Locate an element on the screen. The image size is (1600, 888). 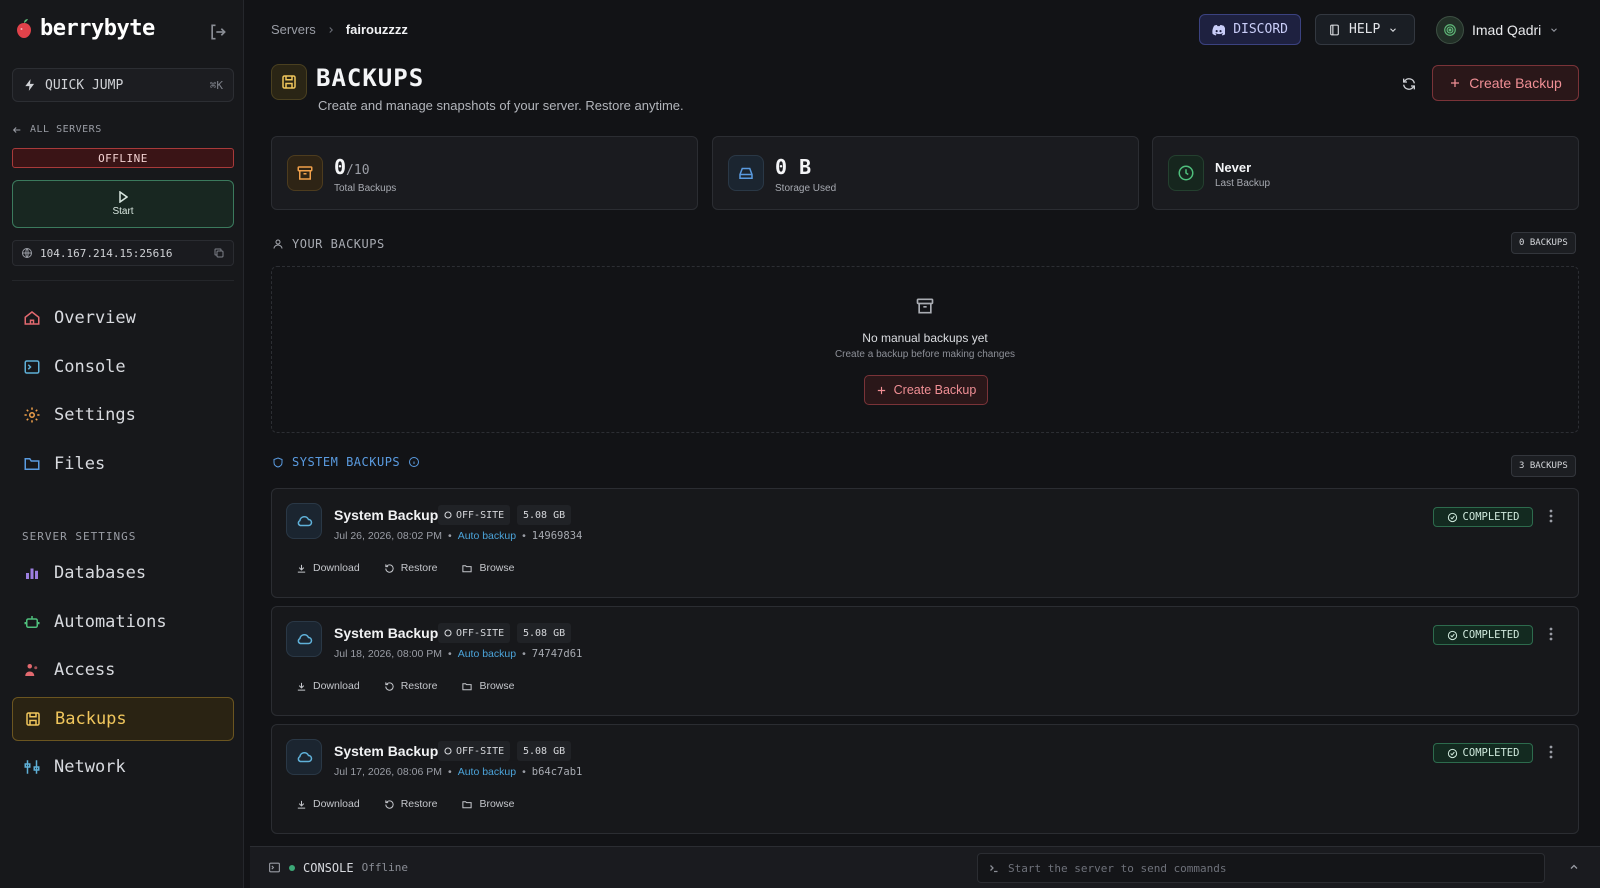
sidebar-item-settings: Settings is located at coordinates (123, 415).